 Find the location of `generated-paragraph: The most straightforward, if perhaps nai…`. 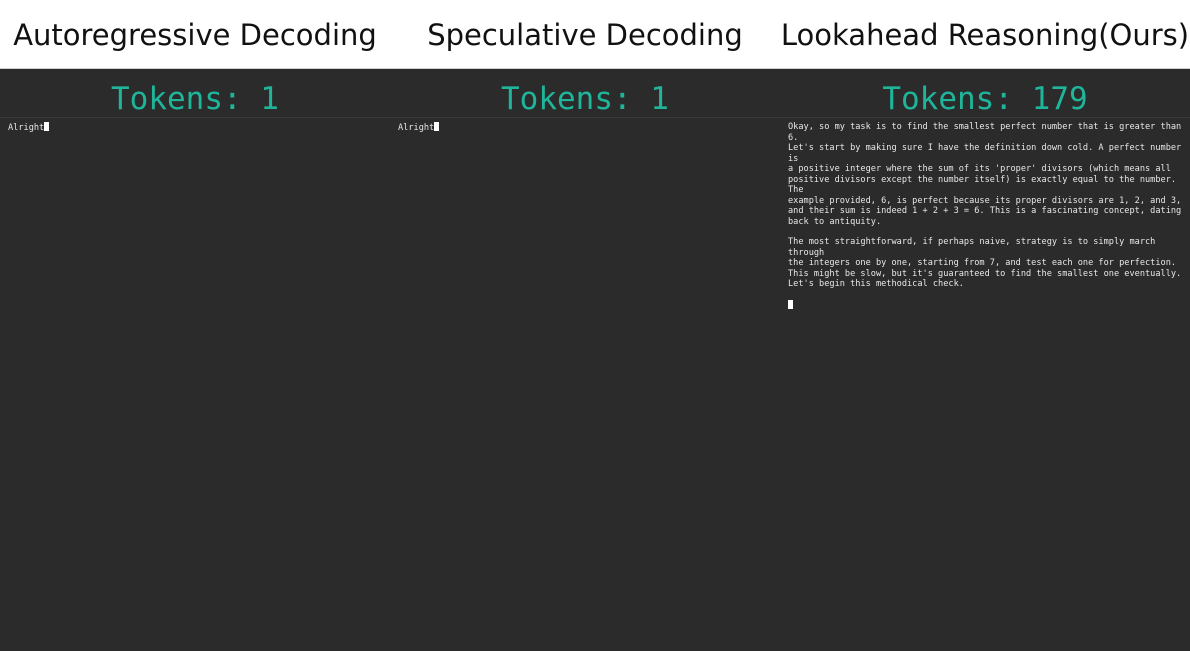

generated-paragraph: The most straightforward, if perhaps nai… is located at coordinates (985, 263).